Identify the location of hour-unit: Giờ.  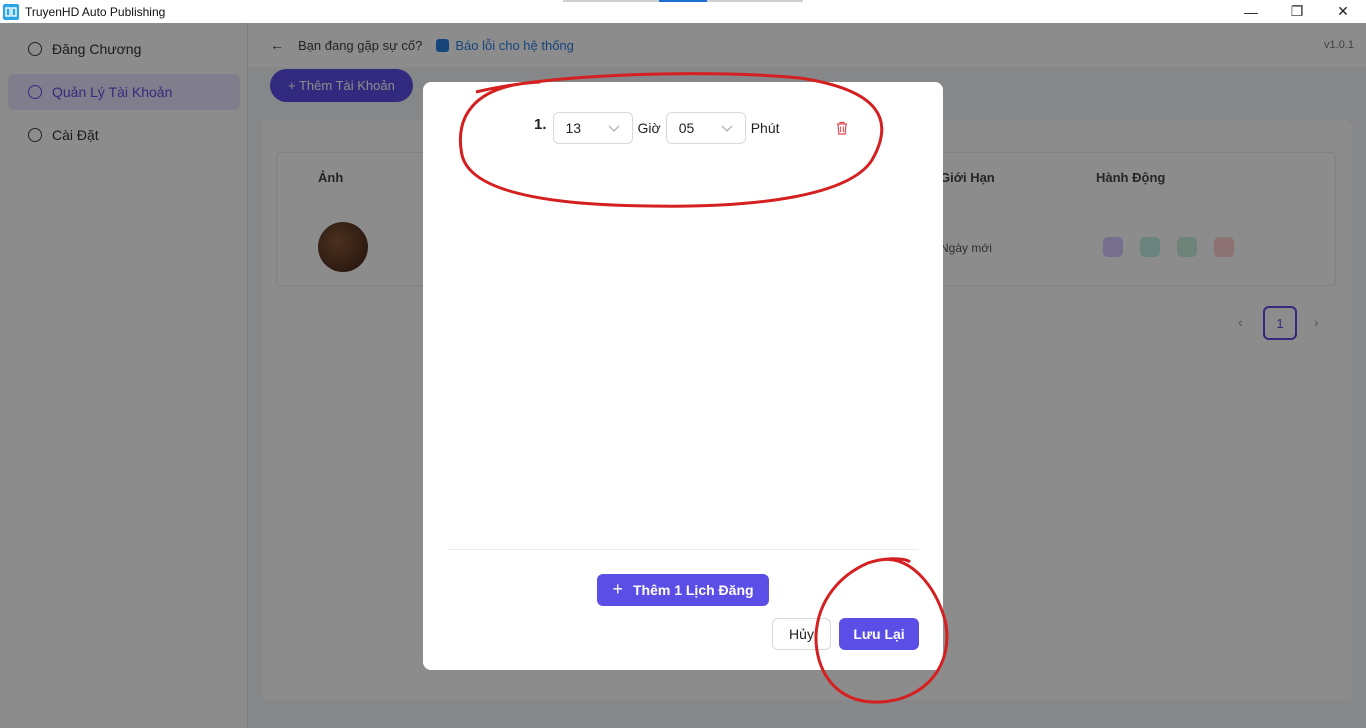
(649, 128).